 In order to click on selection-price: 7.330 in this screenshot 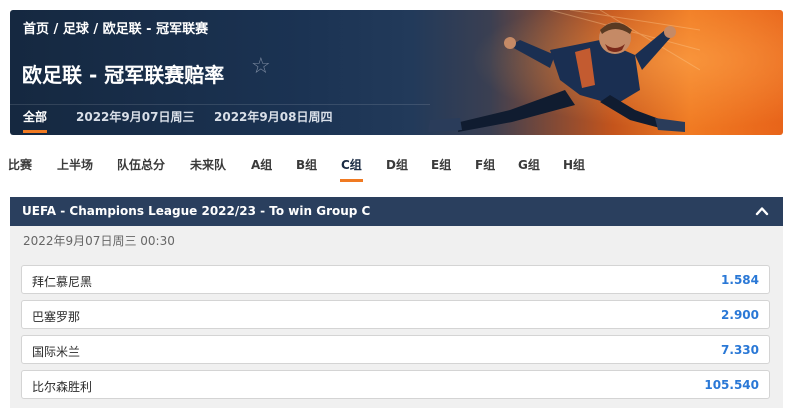, I will do `click(740, 350)`.